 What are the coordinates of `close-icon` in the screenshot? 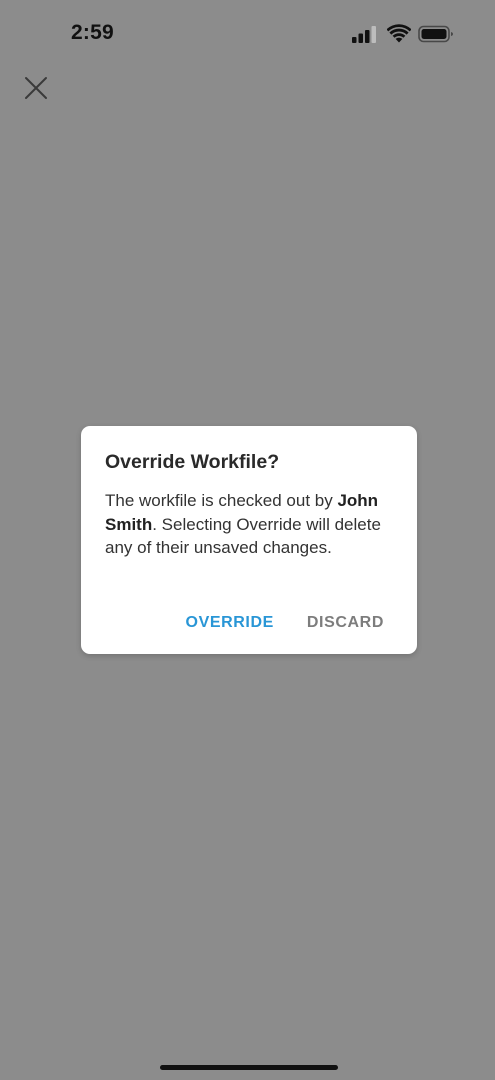 It's located at (36, 88).